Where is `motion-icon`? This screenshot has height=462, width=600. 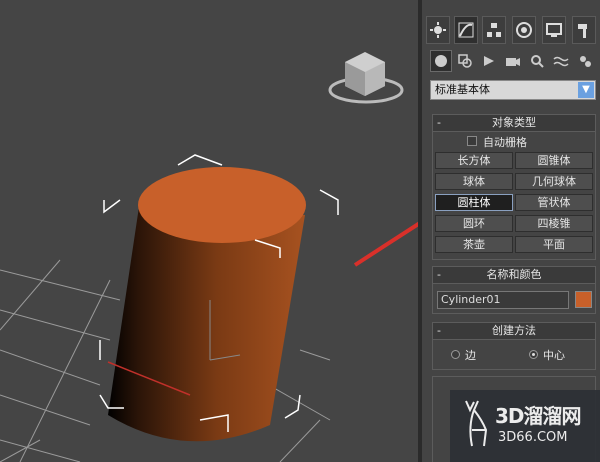
motion-icon is located at coordinates (524, 30).